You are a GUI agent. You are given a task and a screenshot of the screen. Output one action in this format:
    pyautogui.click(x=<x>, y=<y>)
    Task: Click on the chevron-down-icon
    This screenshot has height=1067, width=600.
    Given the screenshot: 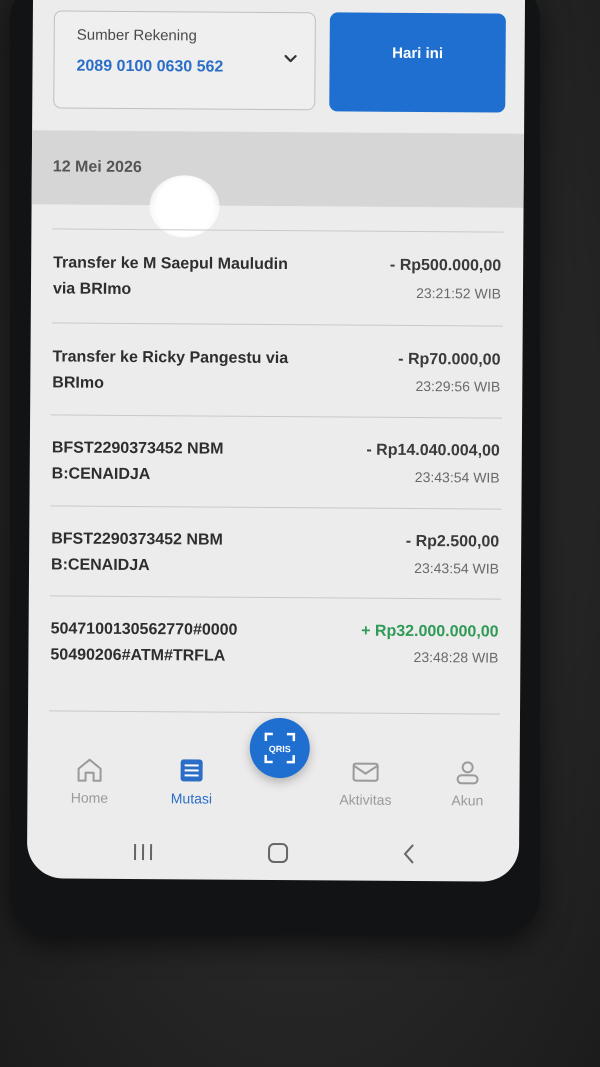 What is the action you would take?
    pyautogui.click(x=290, y=58)
    